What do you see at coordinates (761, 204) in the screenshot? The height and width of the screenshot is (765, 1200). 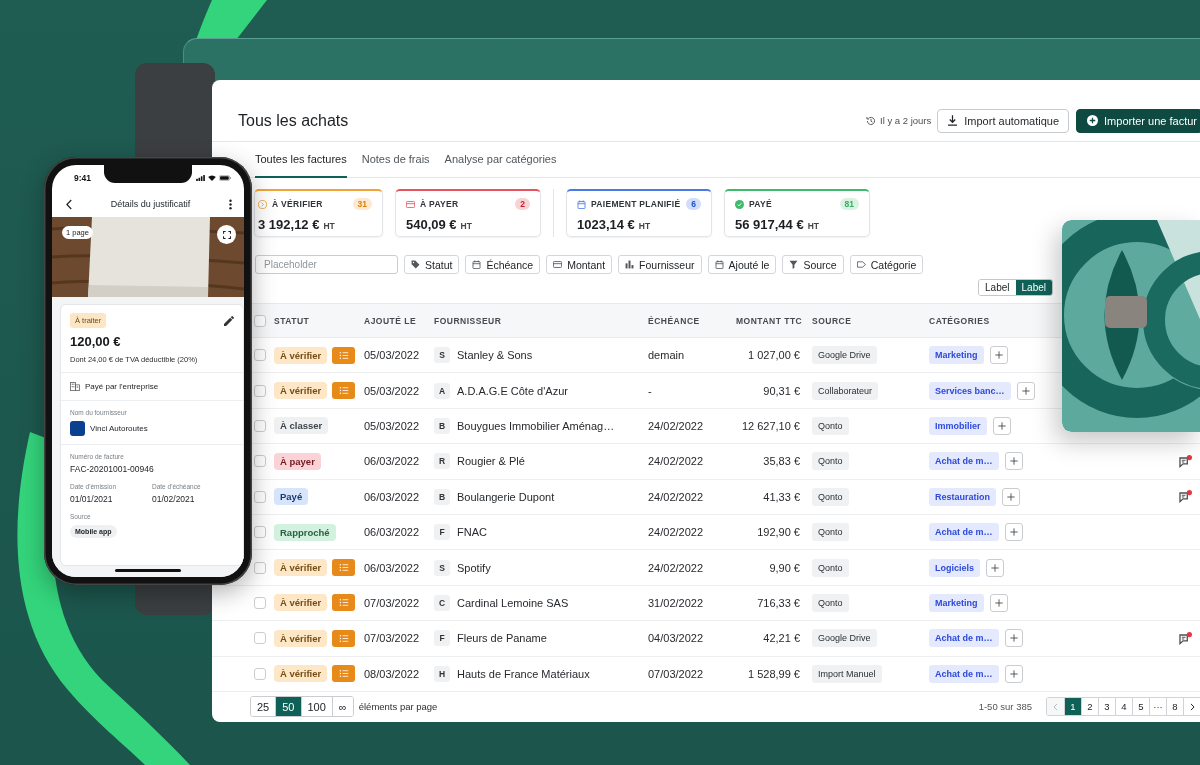 I see `summary-label: PAYÉ` at bounding box center [761, 204].